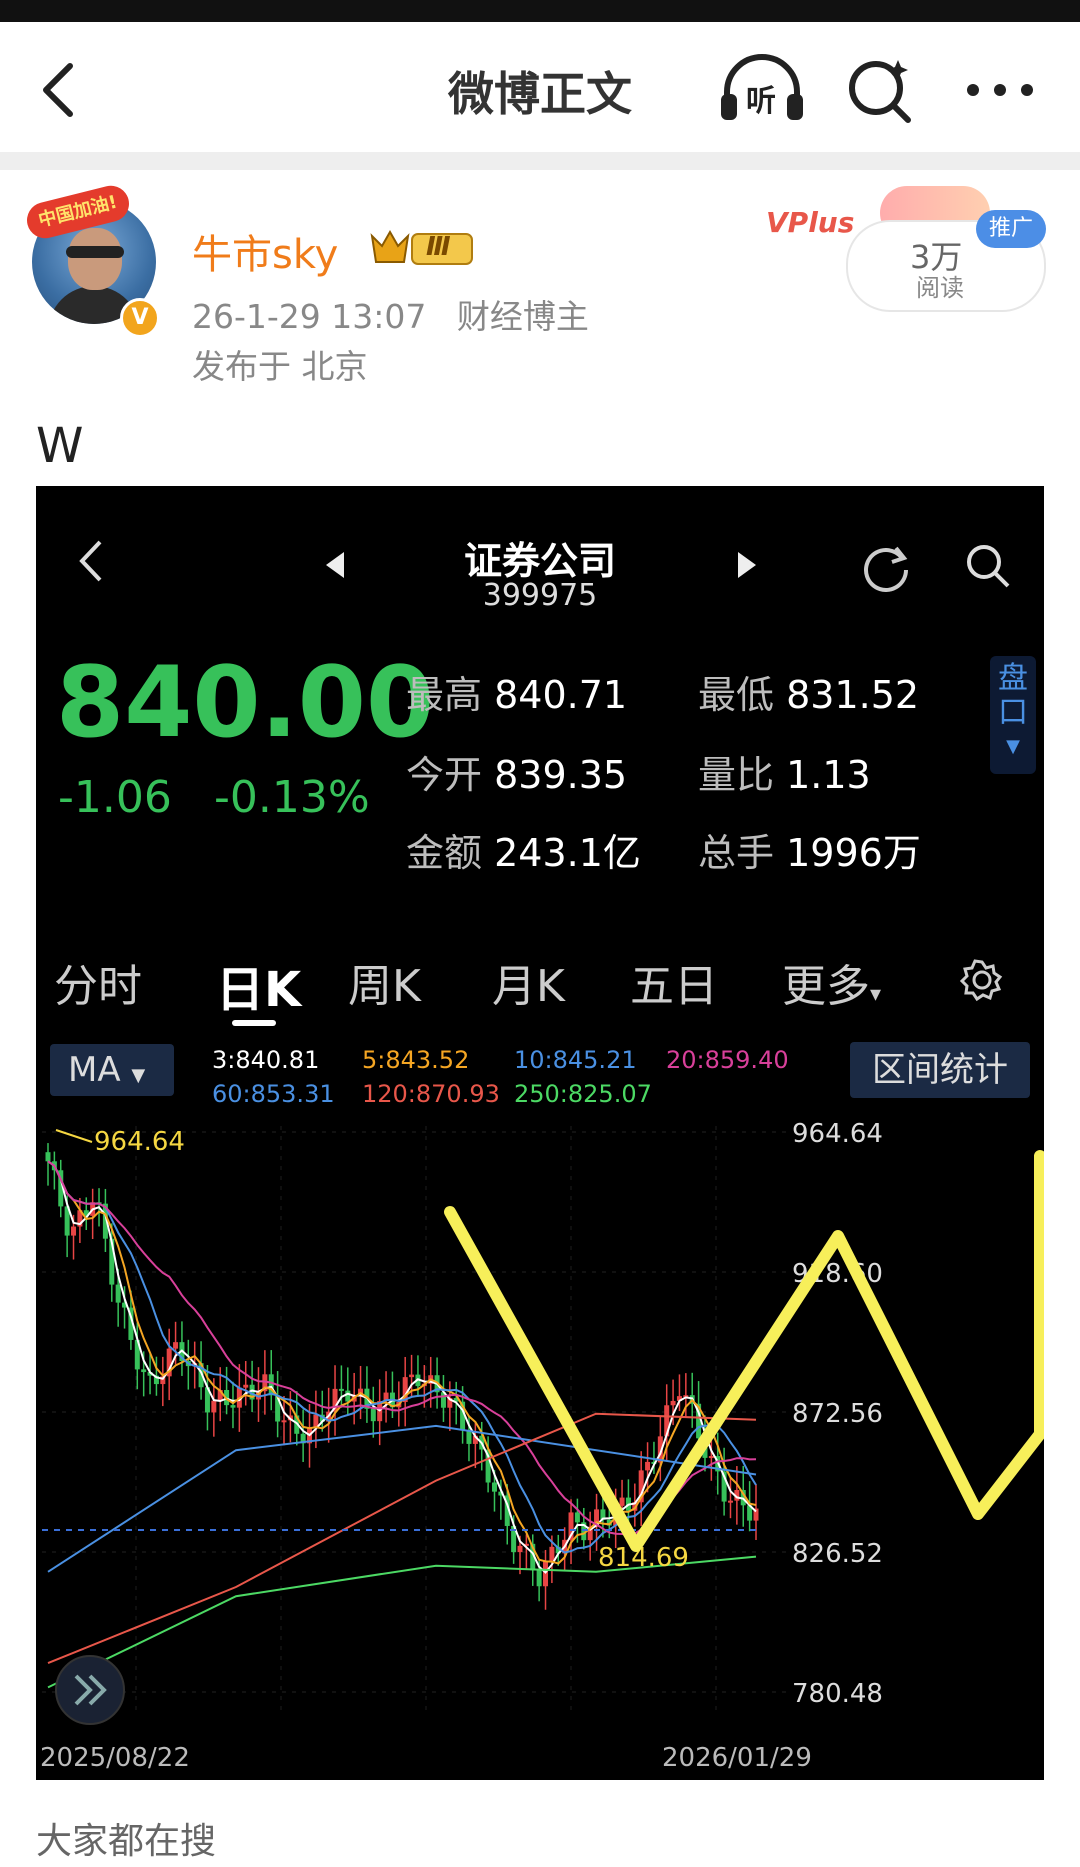 The height and width of the screenshot is (1867, 1080). What do you see at coordinates (140, 318) in the screenshot?
I see `verified-badge: V` at bounding box center [140, 318].